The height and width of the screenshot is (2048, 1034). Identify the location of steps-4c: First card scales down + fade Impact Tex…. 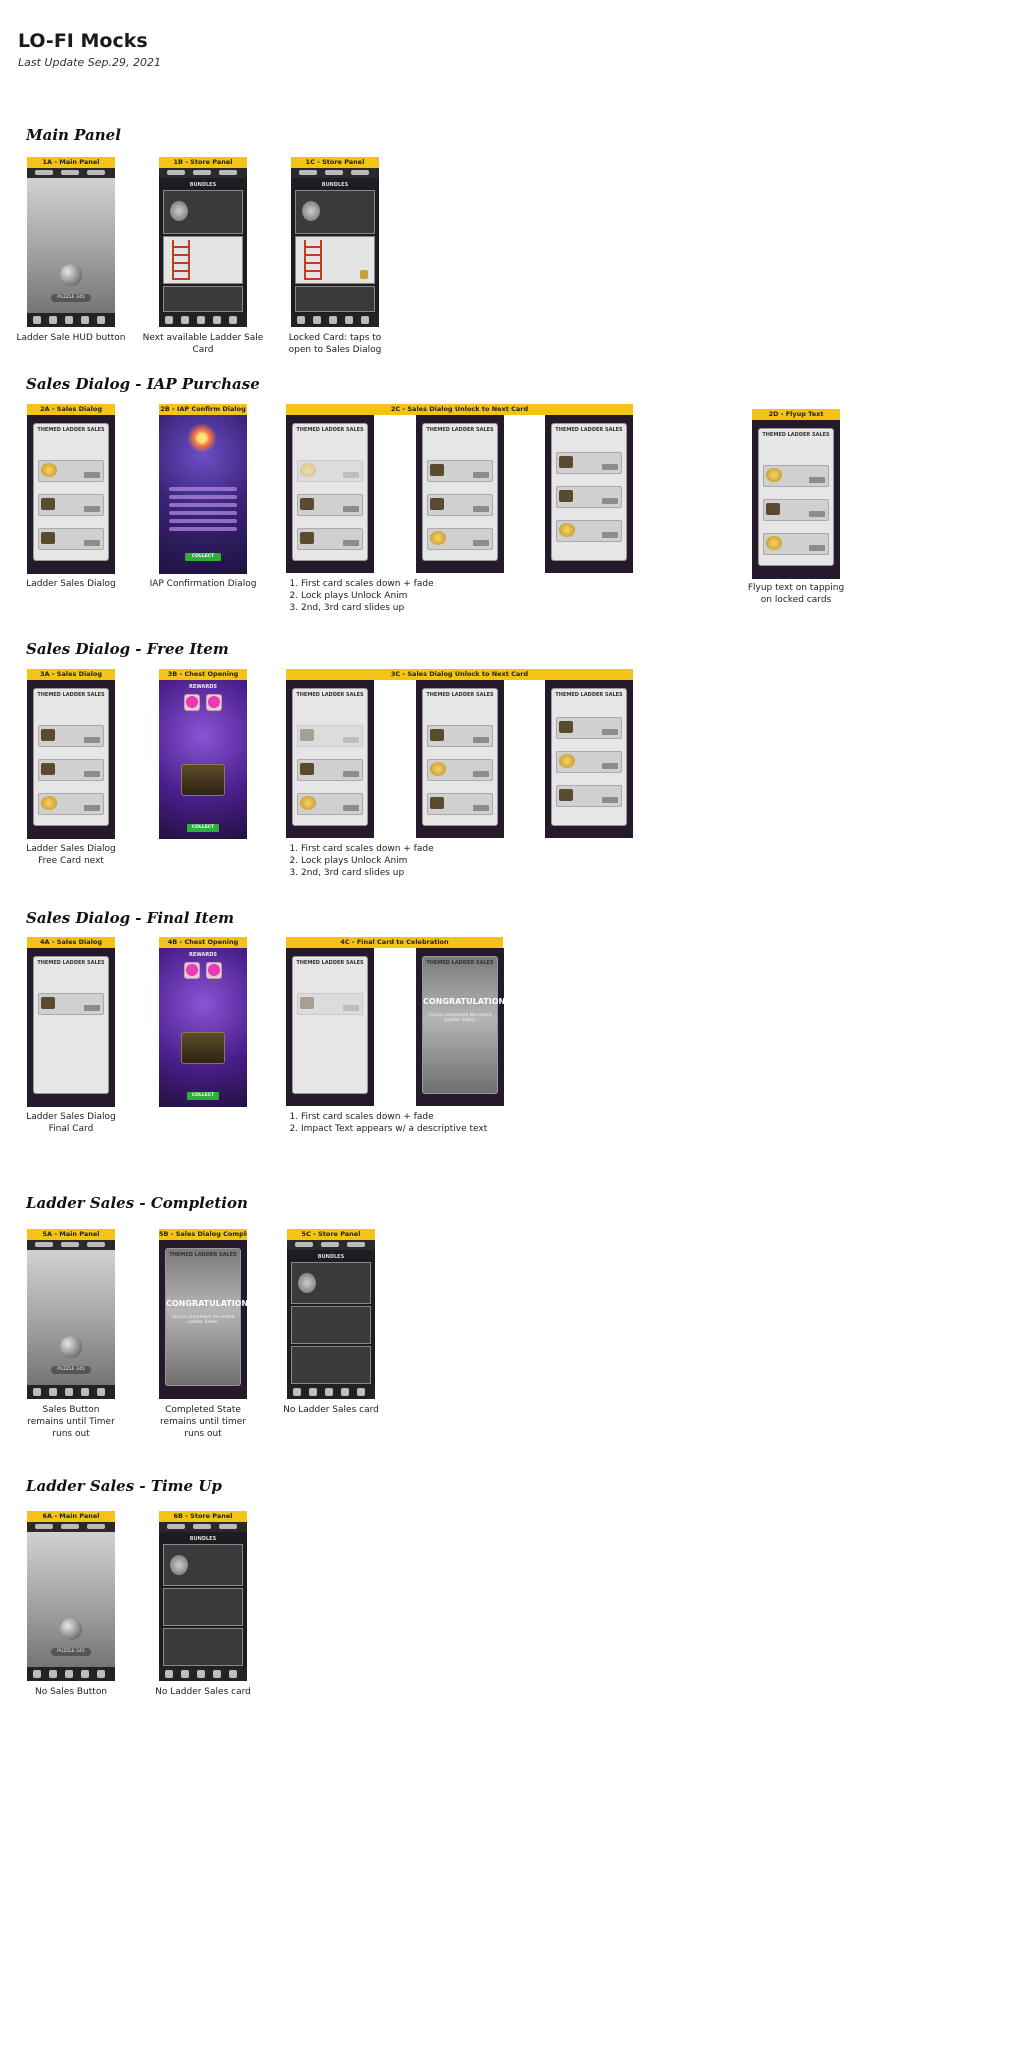
(387, 1123).